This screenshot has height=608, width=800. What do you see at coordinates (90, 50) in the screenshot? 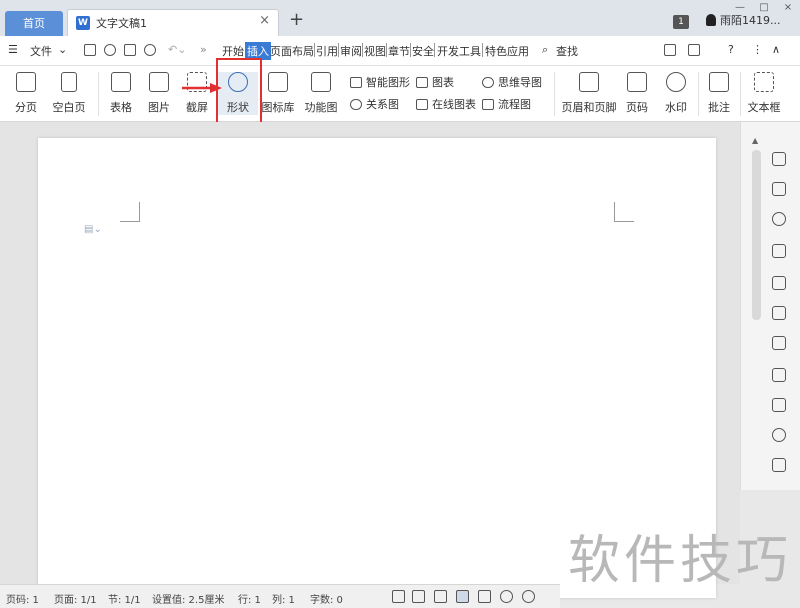
I see `save-icon` at bounding box center [90, 50].